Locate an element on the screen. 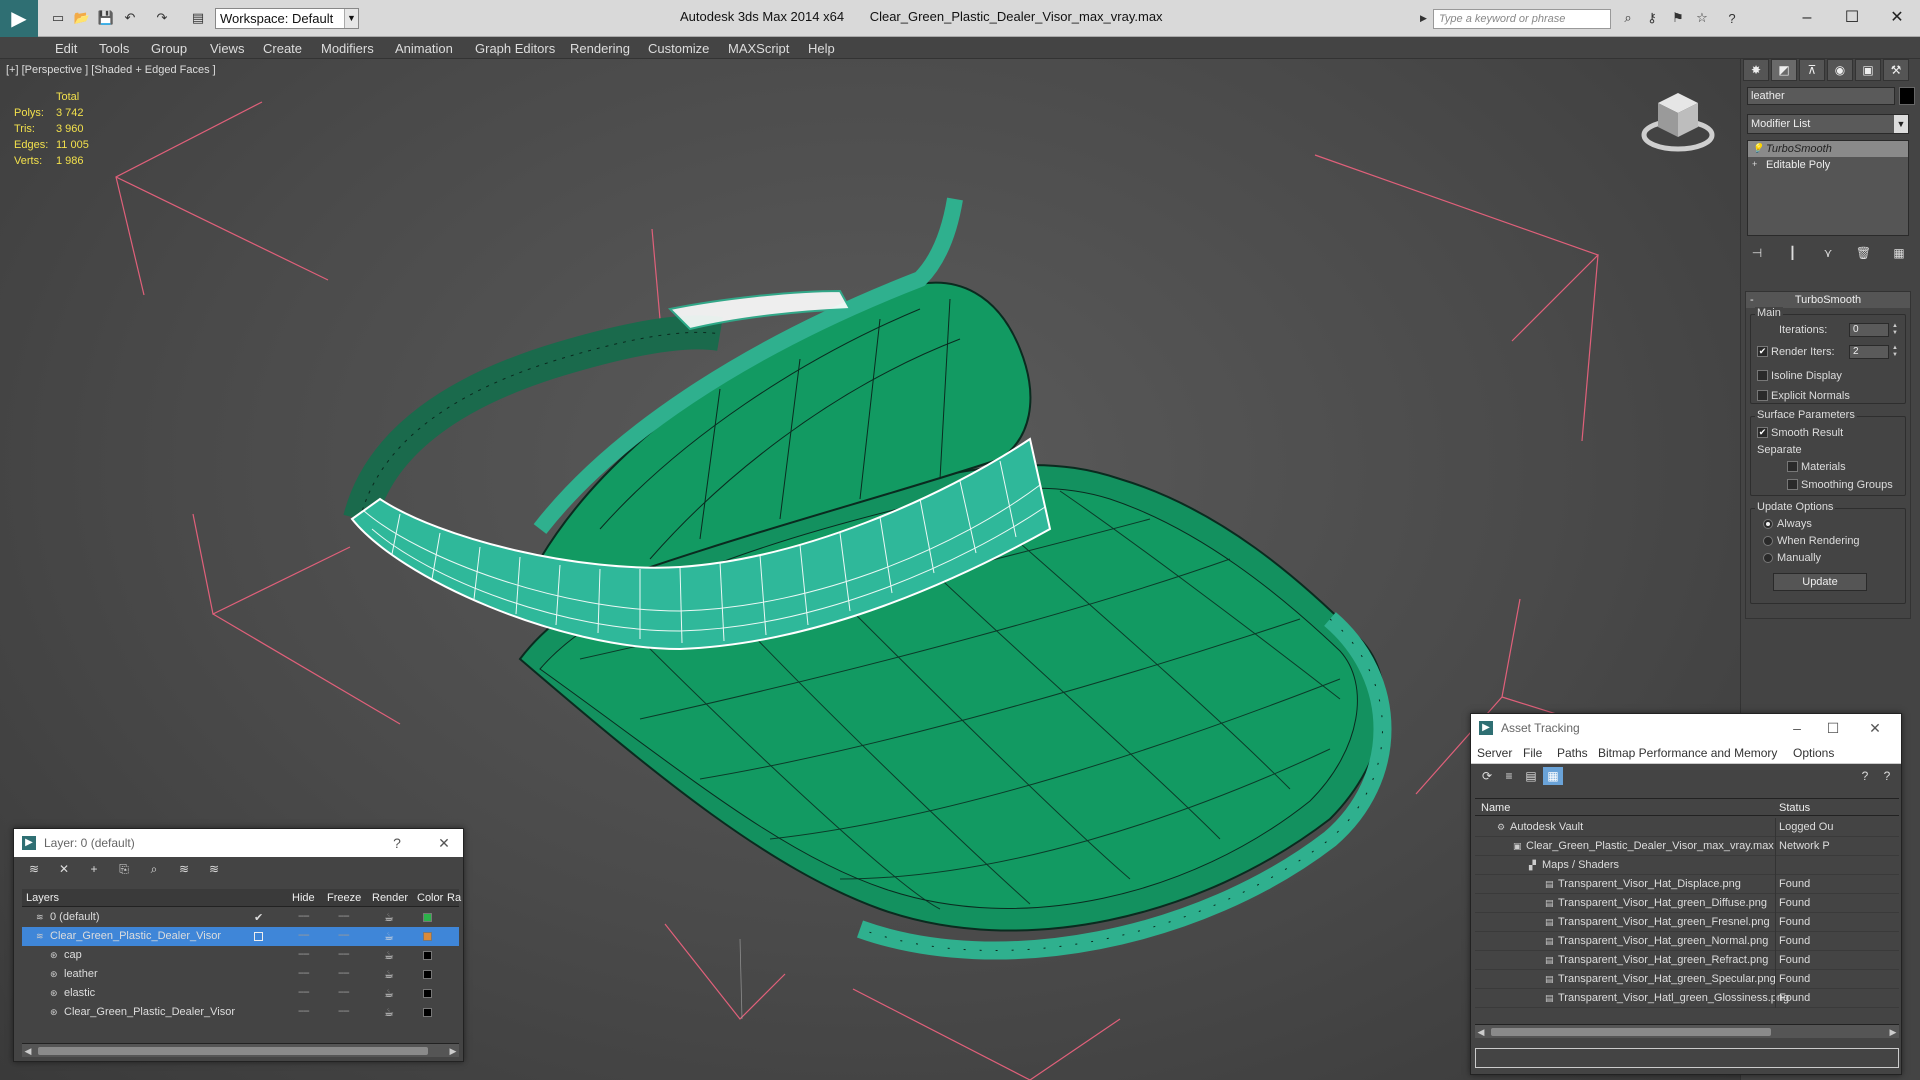 The height and width of the screenshot is (1080, 1920). menu-graph-editors: Graph Editors is located at coordinates (515, 48).